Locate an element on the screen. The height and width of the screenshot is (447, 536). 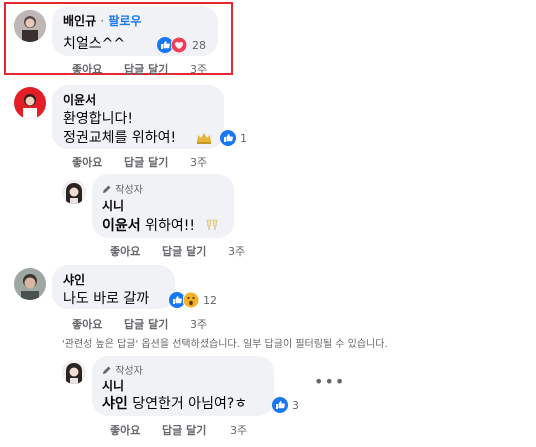
commenter-name: 샤인 is located at coordinates (74, 279).